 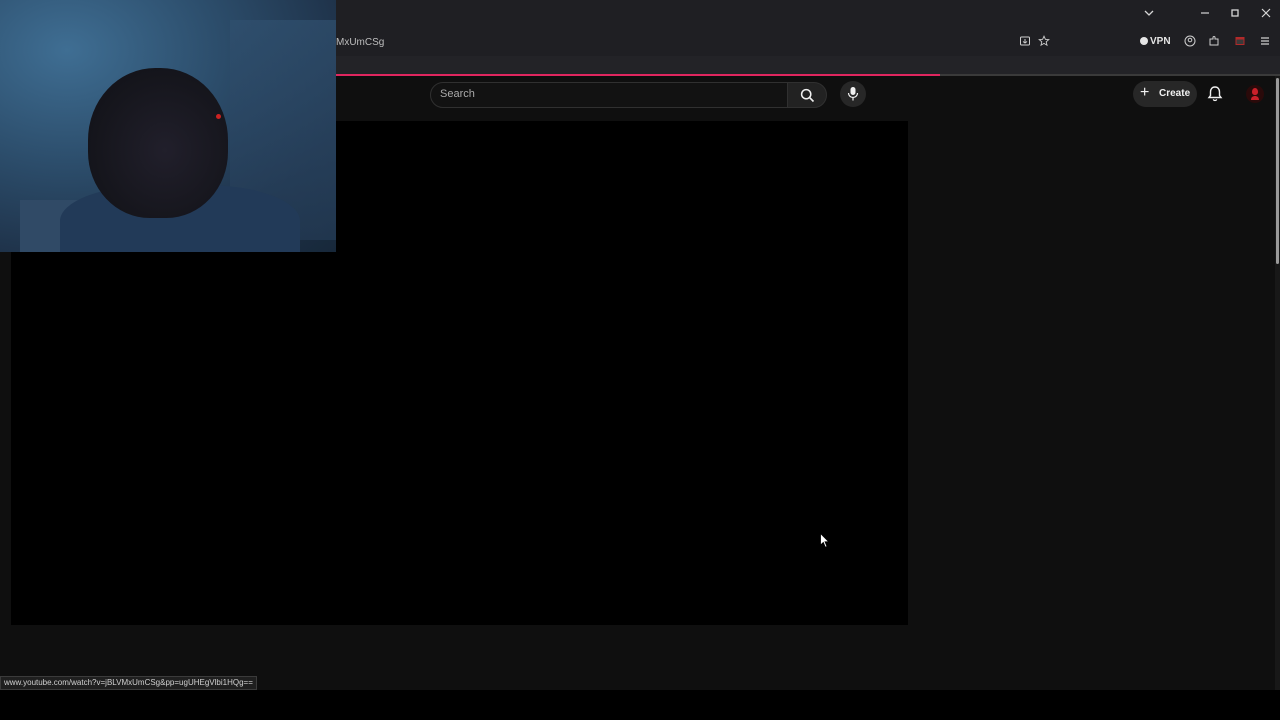 I want to click on vpn-badge: VPN, so click(x=1155, y=41).